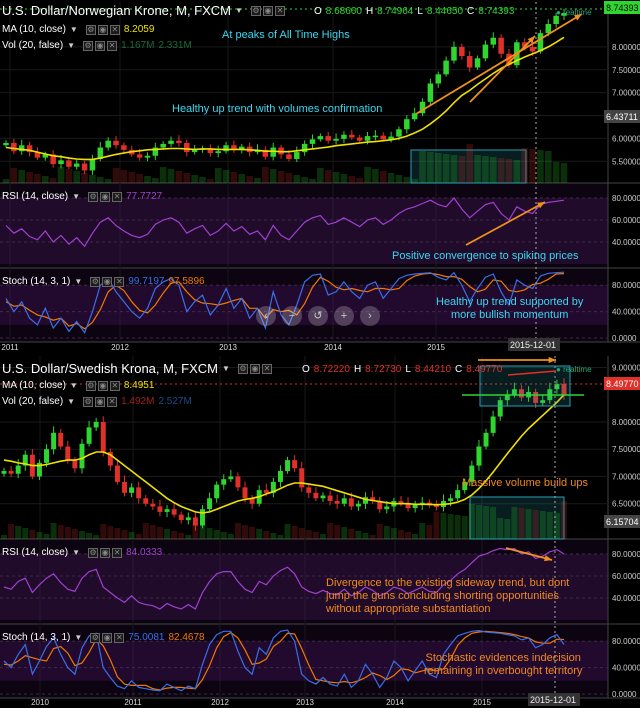 Image resolution: width=640 pixels, height=708 pixels. I want to click on rsi-tick-label: 60.0000, so click(626, 576).